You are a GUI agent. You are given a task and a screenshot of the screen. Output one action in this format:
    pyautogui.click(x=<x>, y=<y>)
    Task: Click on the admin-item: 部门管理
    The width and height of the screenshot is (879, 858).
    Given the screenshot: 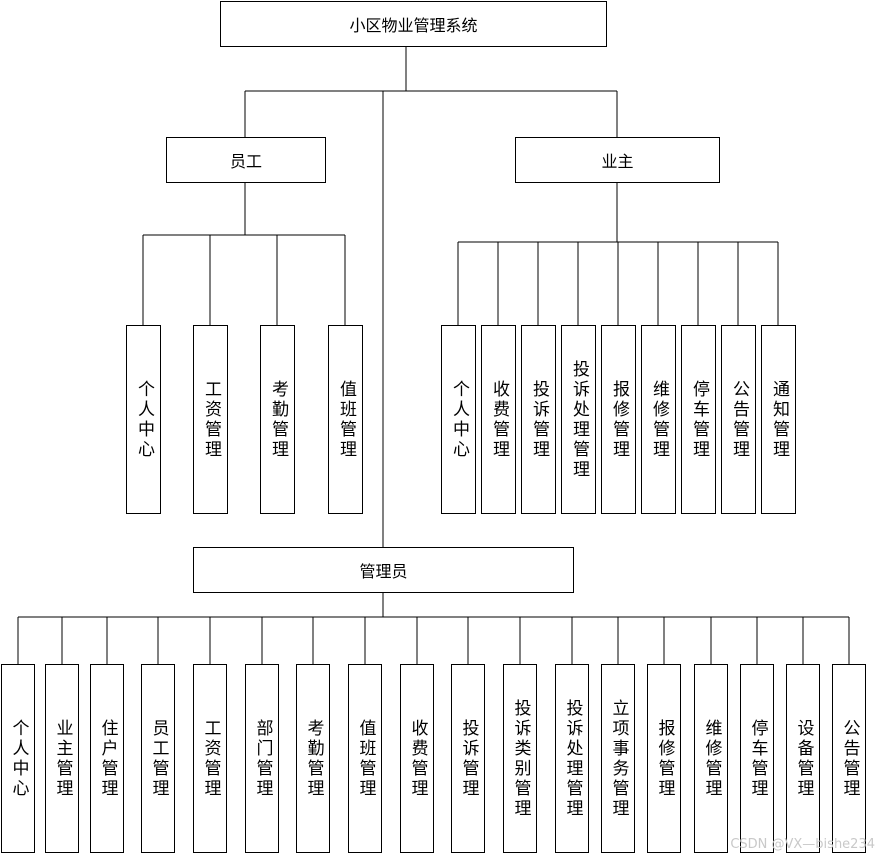 What is the action you would take?
    pyautogui.click(x=262, y=758)
    